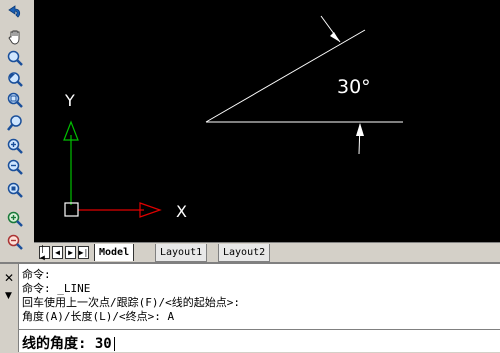 The height and width of the screenshot is (353, 500). I want to click on zoom-extents-icon, so click(15, 190).